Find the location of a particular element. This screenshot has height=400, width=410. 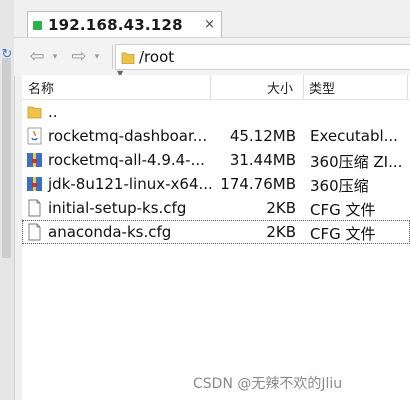

tab-session: 192.168.43.128 × is located at coordinates (124, 24).